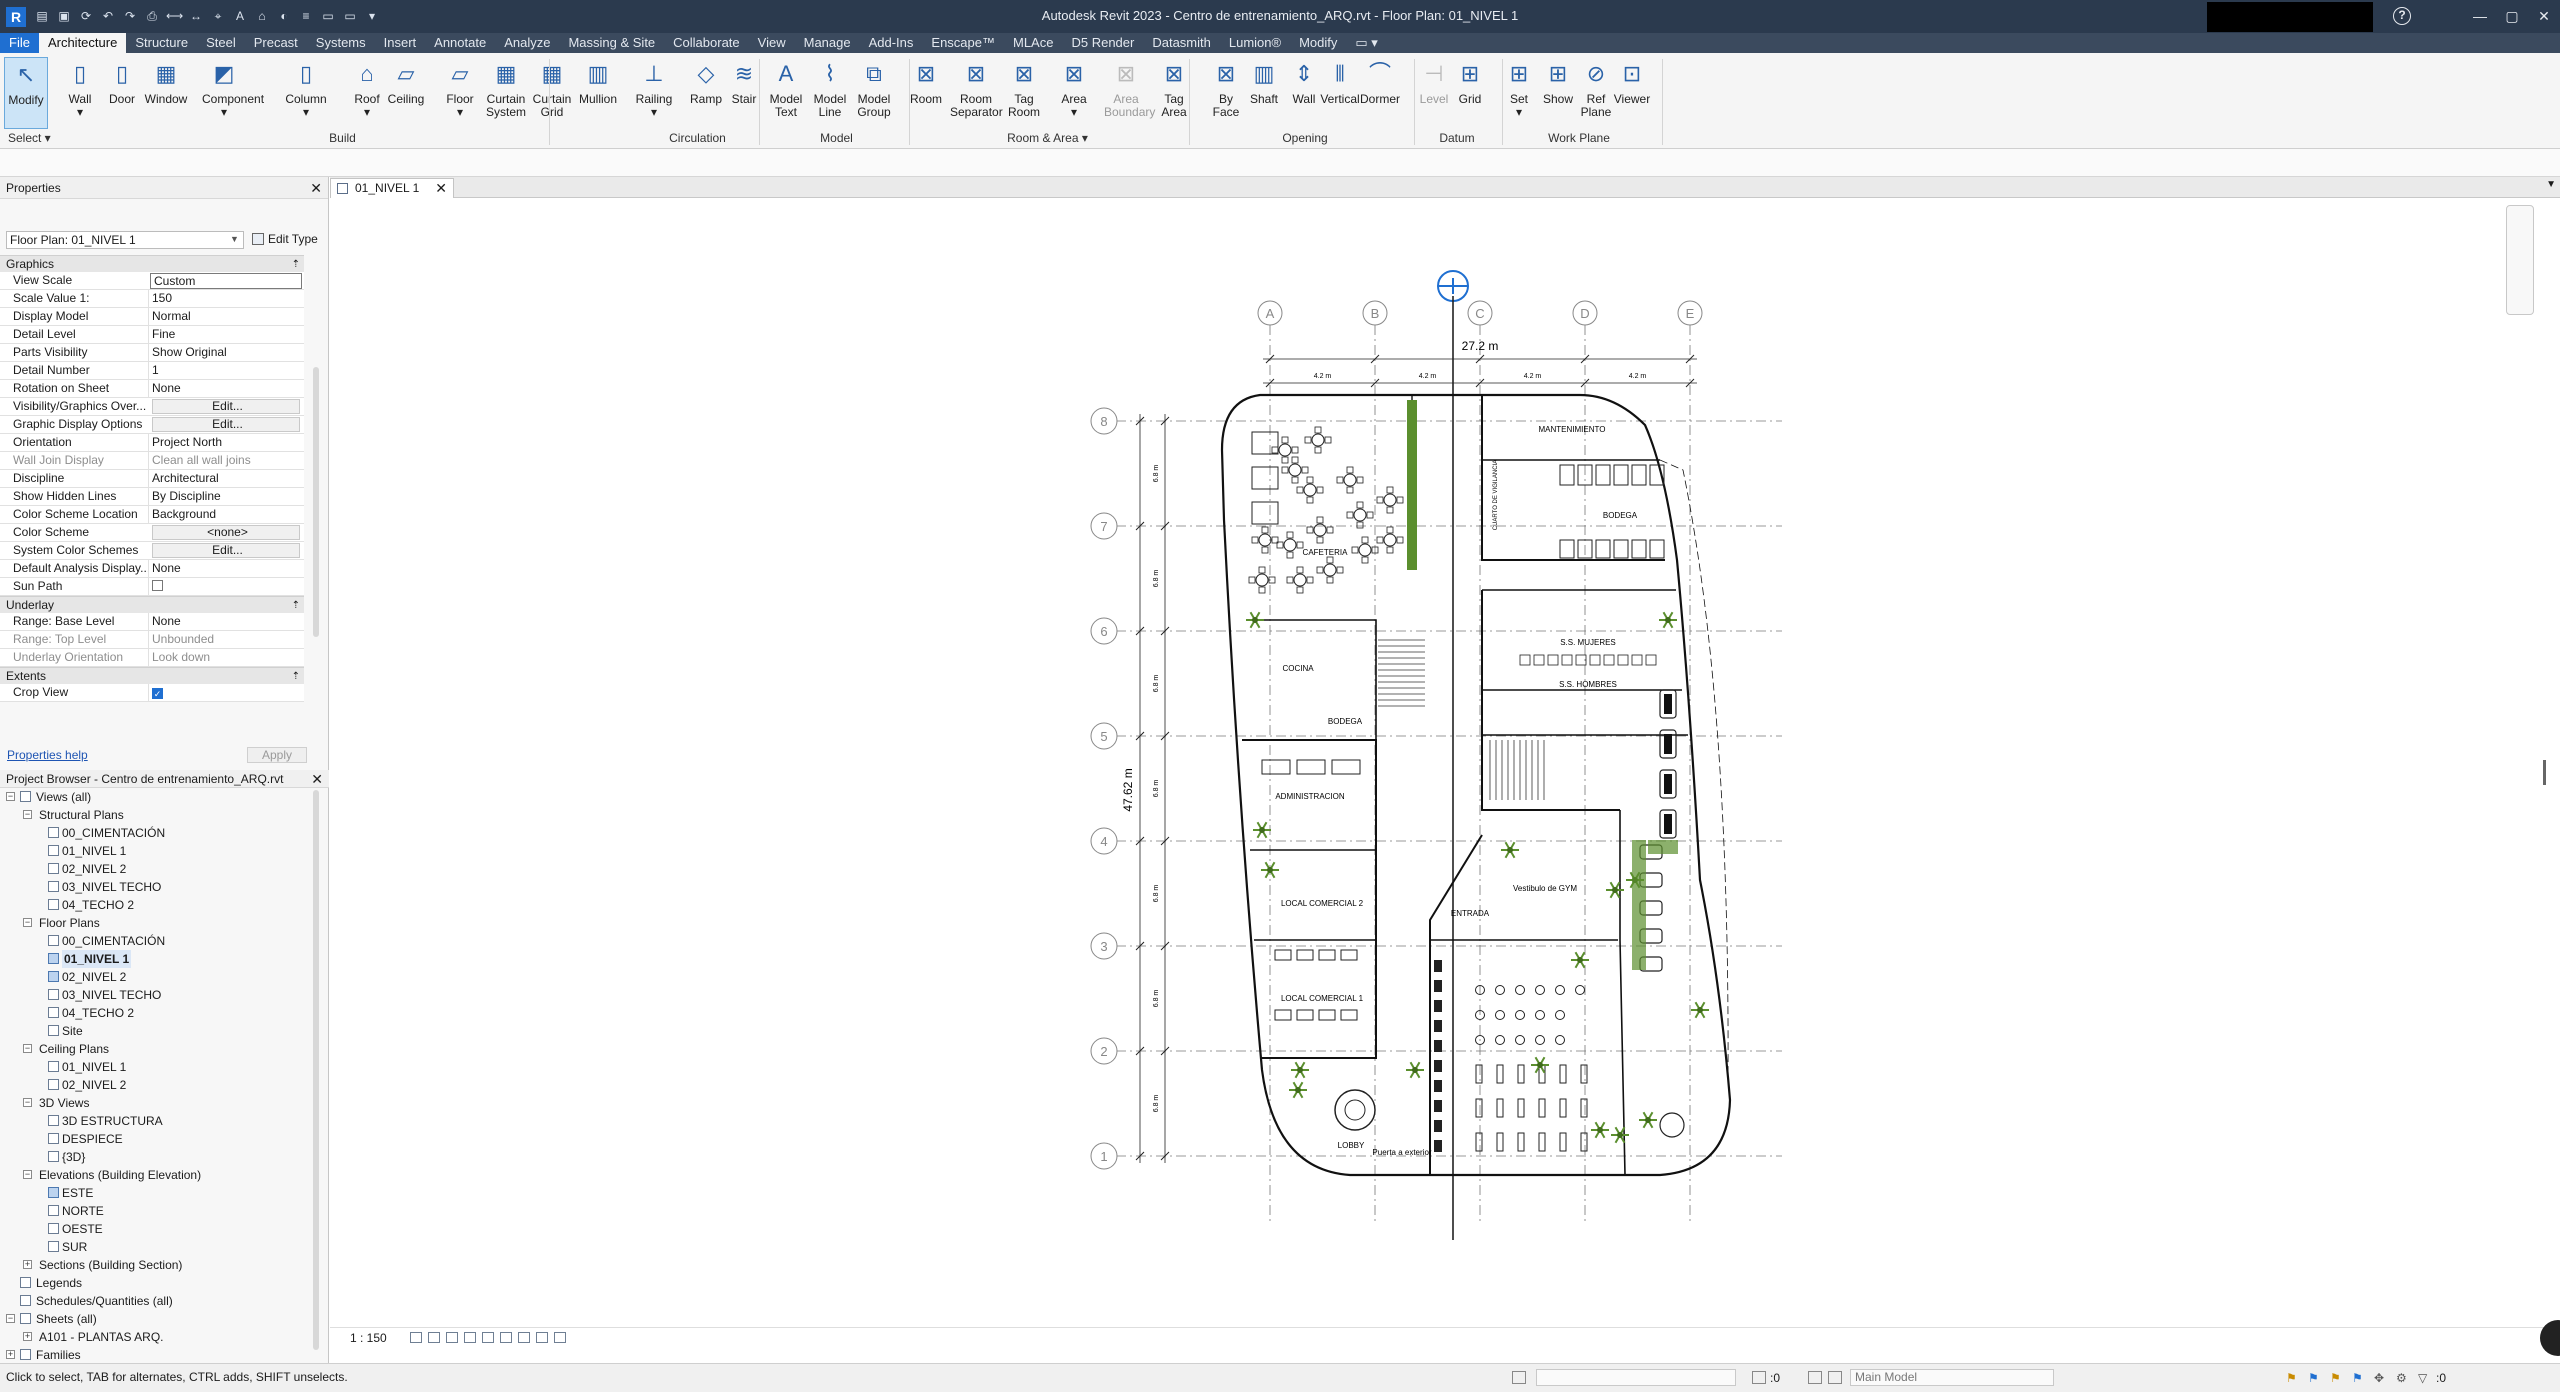 The width and height of the screenshot is (2560, 1392). Describe the element at coordinates (226, 478) in the screenshot. I see `property-value: Architectural` at that location.